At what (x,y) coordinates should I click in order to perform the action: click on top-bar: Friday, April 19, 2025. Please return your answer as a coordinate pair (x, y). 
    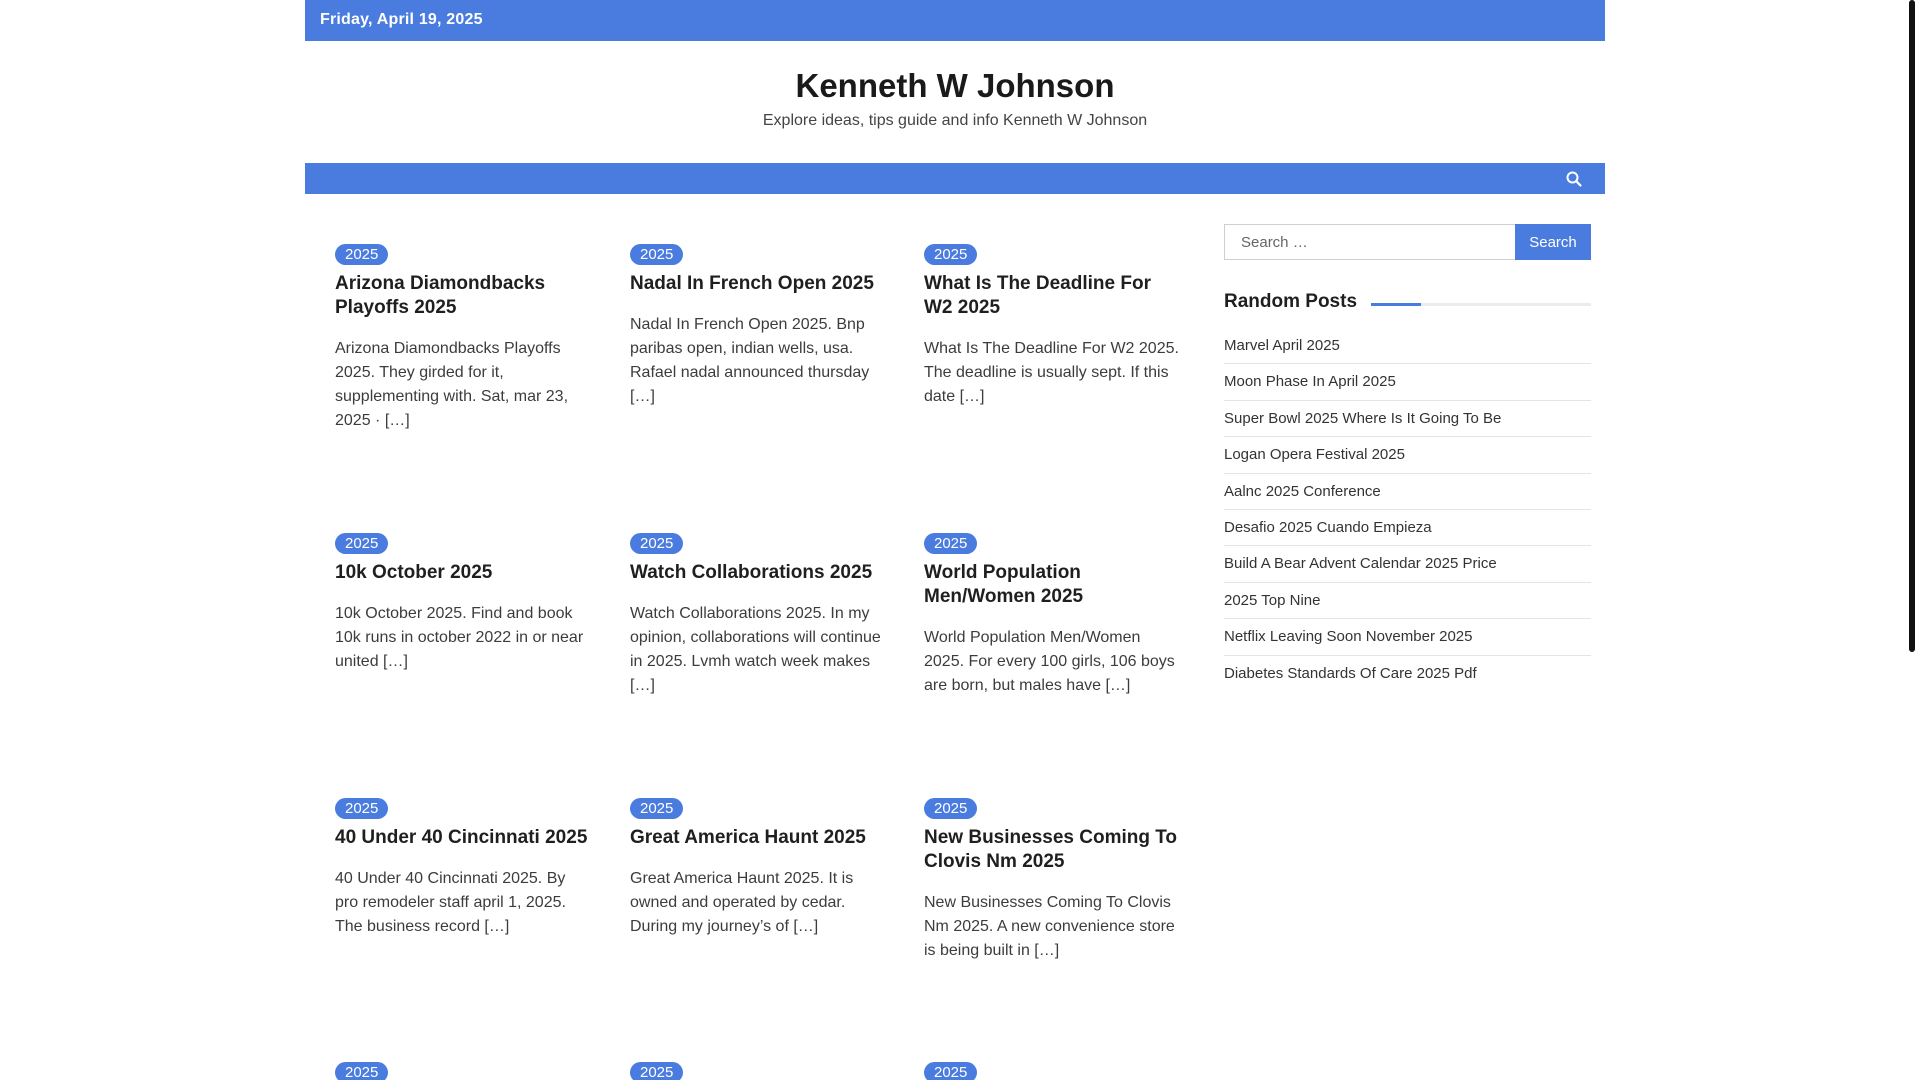
    Looking at the image, I should click on (955, 20).